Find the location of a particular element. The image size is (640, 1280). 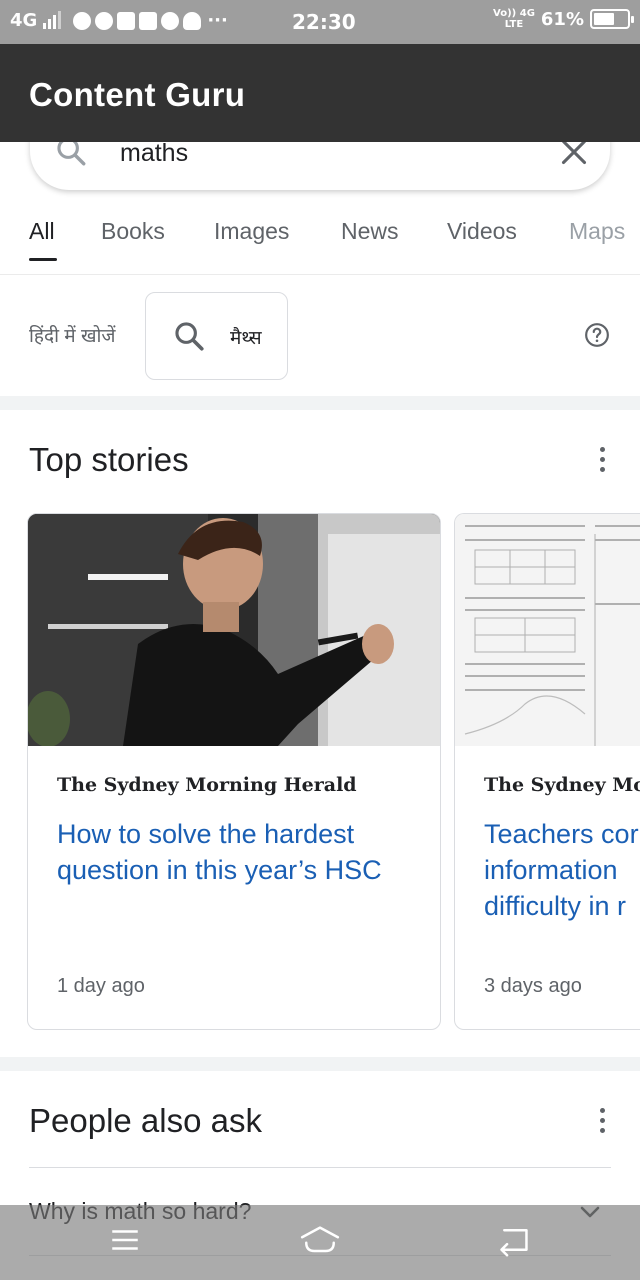

top-stories-title: Top stories is located at coordinates (109, 459).